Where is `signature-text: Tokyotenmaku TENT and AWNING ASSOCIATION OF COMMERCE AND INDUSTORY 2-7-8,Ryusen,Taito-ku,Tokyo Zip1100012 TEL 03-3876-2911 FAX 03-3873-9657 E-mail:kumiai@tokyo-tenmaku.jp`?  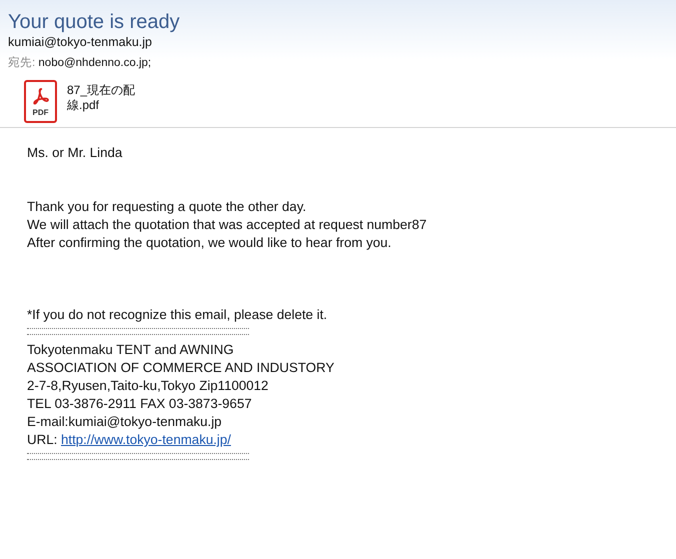
signature-text: Tokyotenmaku TENT and AWNING ASSOCIATION OF COMMERCE AND INDUSTORY 2-7-8,Ryusen,Taito-ku,Tokyo Zip1100012 TEL 03-3876-2911 FAX 03-3873-9657 E-mail:kumiai@tokyo-tenmaku.jp is located at coordinates (181, 386).